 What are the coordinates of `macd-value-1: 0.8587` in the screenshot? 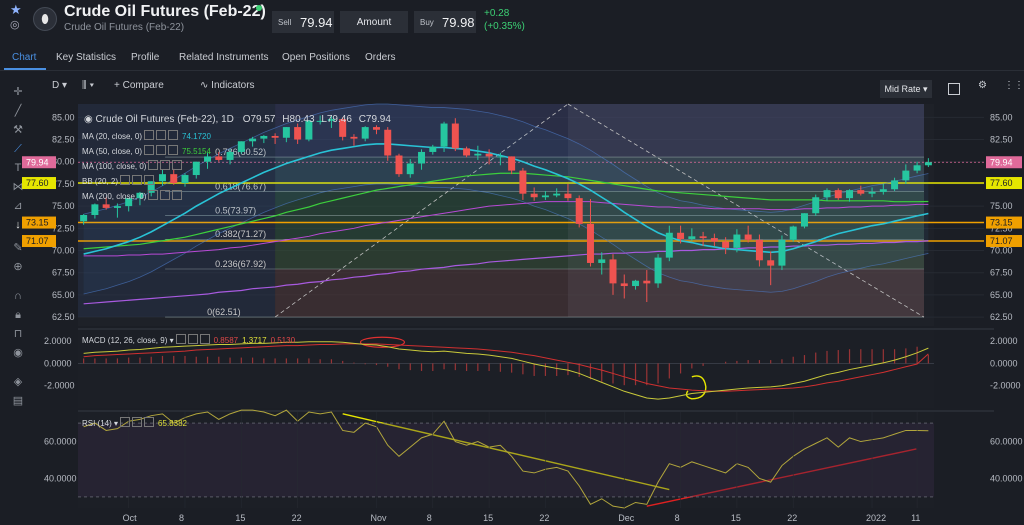 It's located at (226, 340).